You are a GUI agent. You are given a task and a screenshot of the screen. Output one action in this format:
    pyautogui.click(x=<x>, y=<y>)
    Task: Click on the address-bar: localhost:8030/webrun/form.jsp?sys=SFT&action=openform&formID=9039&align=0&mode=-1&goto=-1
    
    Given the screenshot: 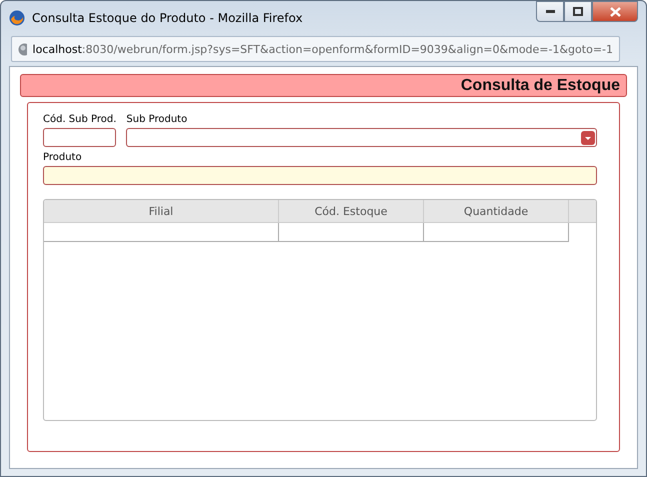 What is the action you would take?
    pyautogui.click(x=315, y=49)
    